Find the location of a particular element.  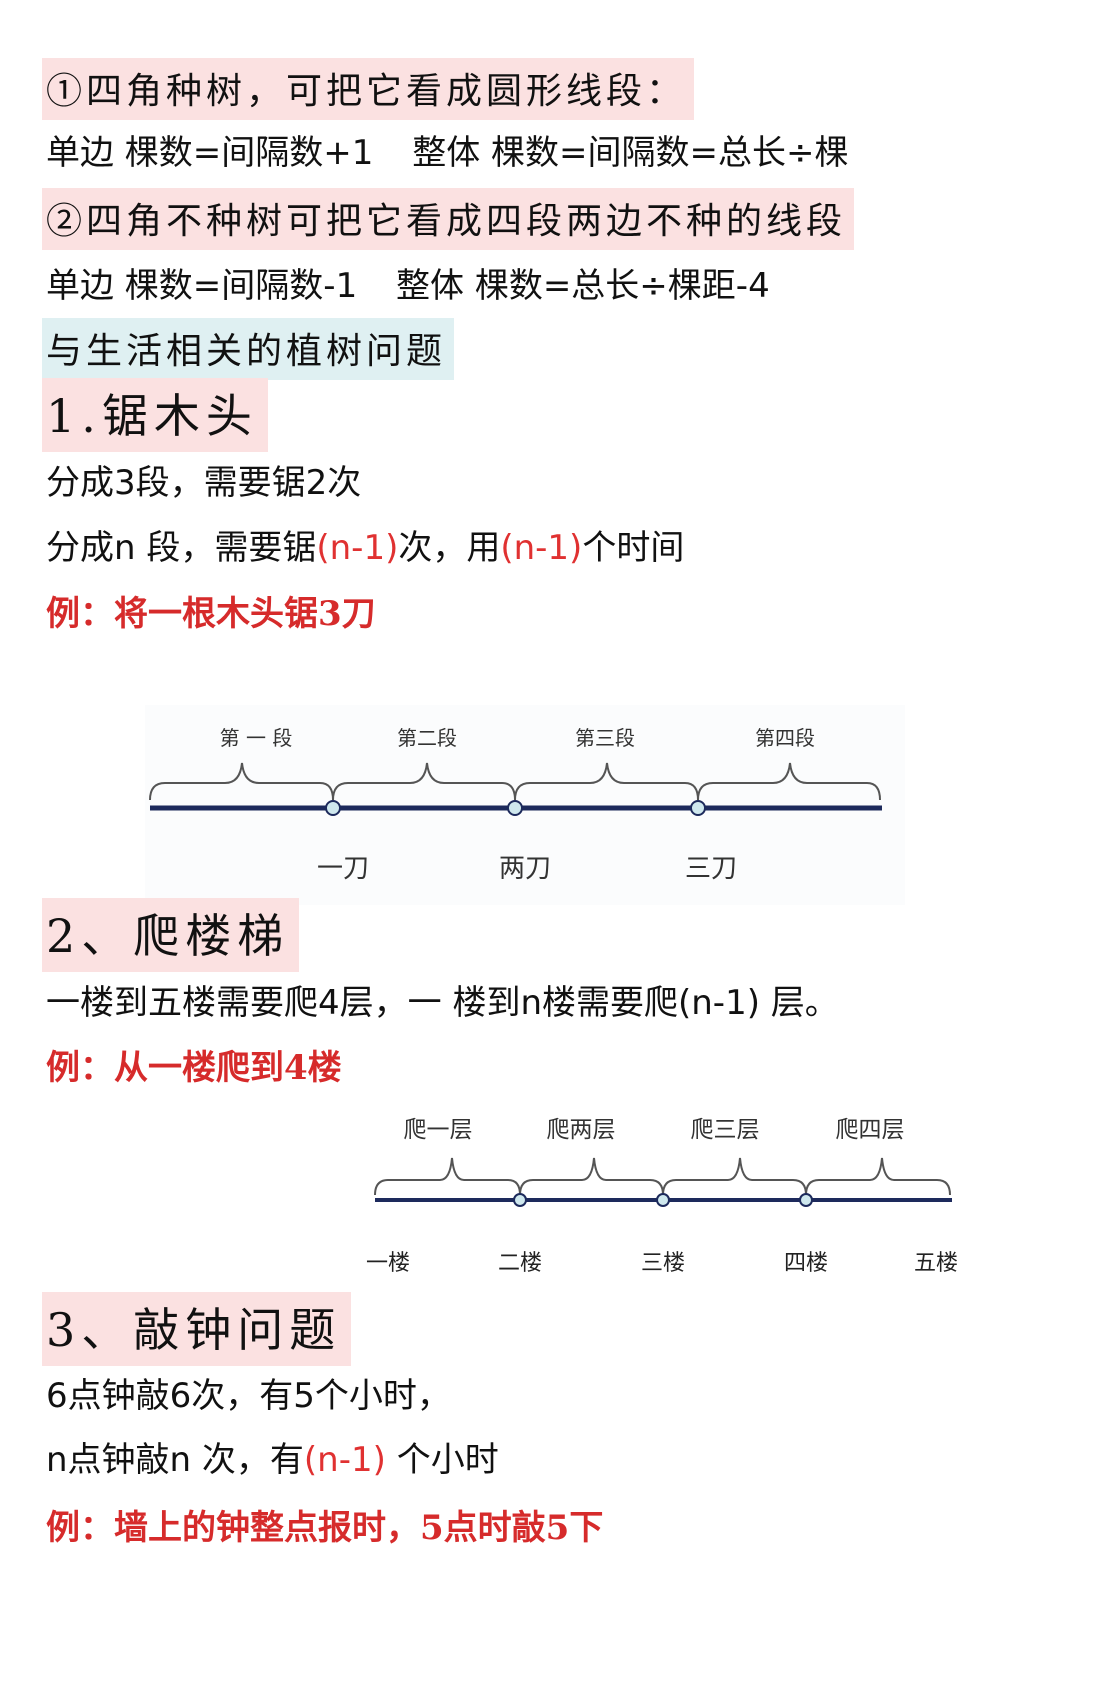

rule1-formula-single: 单边 棵数=间隔数+1 is located at coordinates (210, 153).